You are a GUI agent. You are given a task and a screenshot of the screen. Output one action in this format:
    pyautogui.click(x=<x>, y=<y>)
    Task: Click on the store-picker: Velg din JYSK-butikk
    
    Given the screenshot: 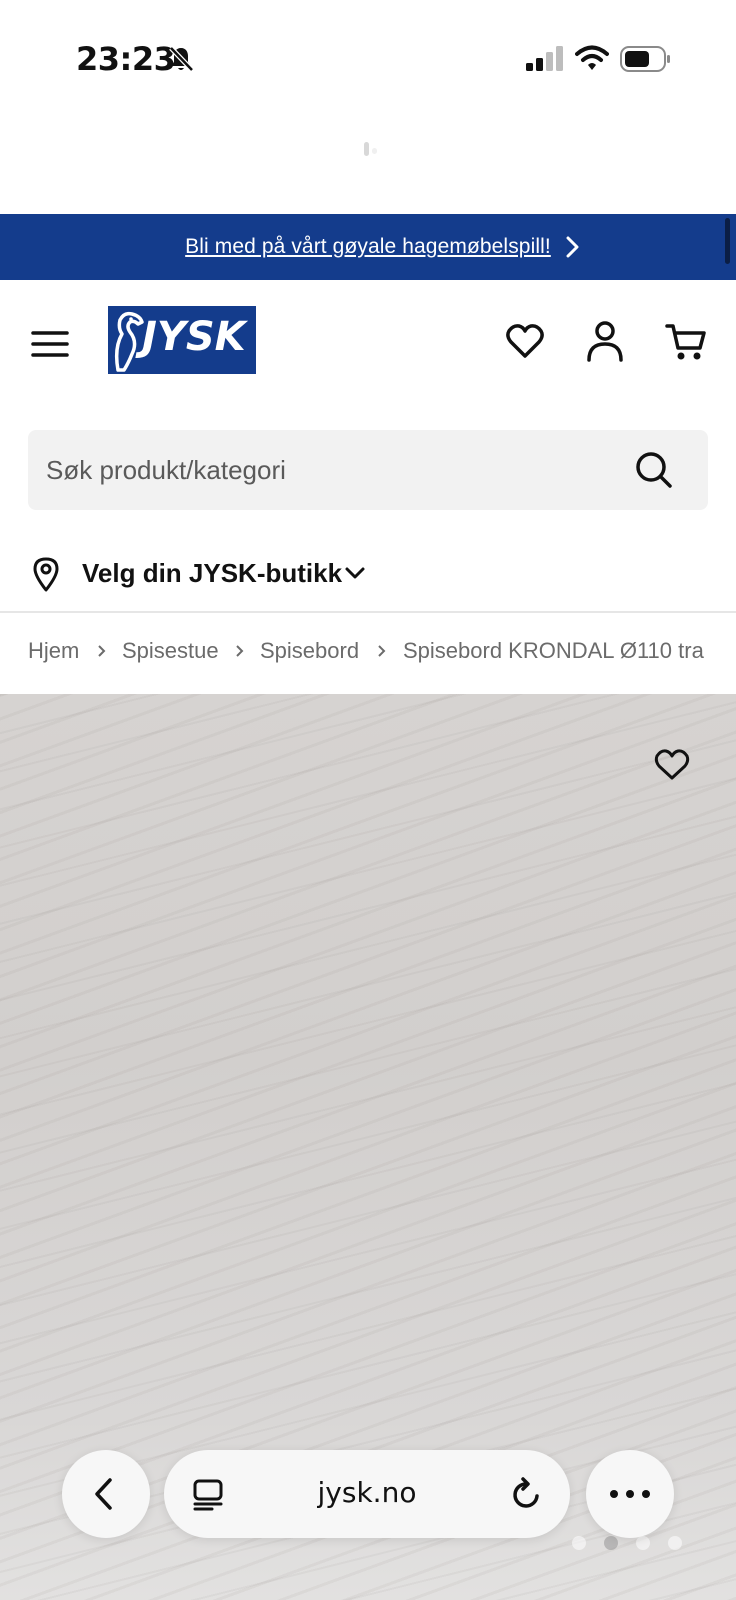 What is the action you would take?
    pyautogui.click(x=238, y=574)
    